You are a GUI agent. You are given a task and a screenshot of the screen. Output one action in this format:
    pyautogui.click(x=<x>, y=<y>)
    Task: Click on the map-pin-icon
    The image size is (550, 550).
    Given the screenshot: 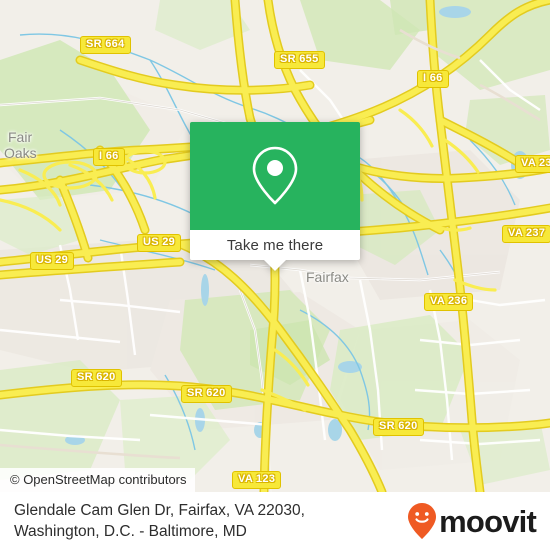 What is the action you would take?
    pyautogui.click(x=275, y=175)
    